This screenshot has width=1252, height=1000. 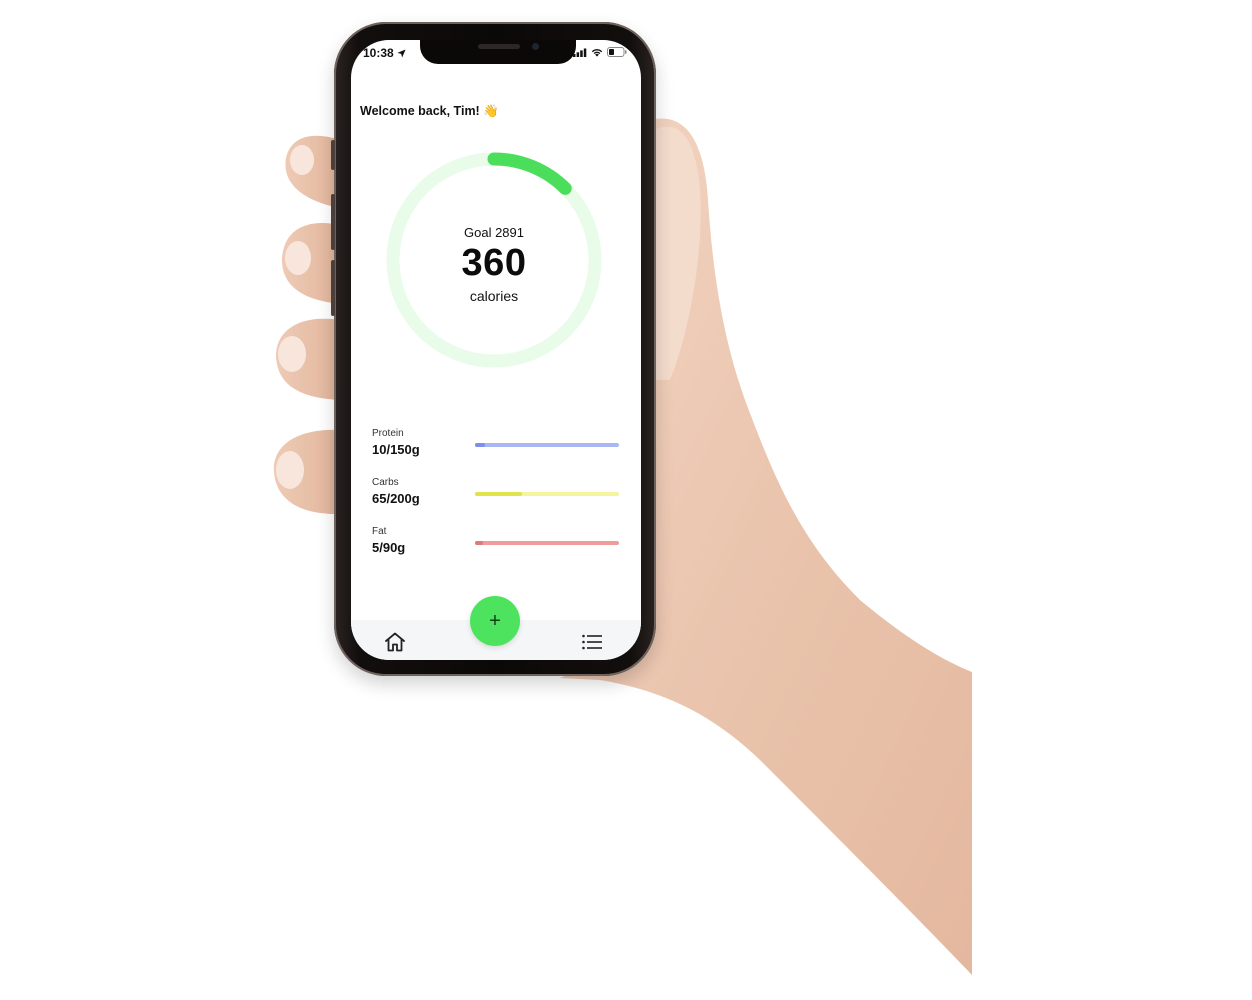 I want to click on status-icons, so click(x=600, y=52).